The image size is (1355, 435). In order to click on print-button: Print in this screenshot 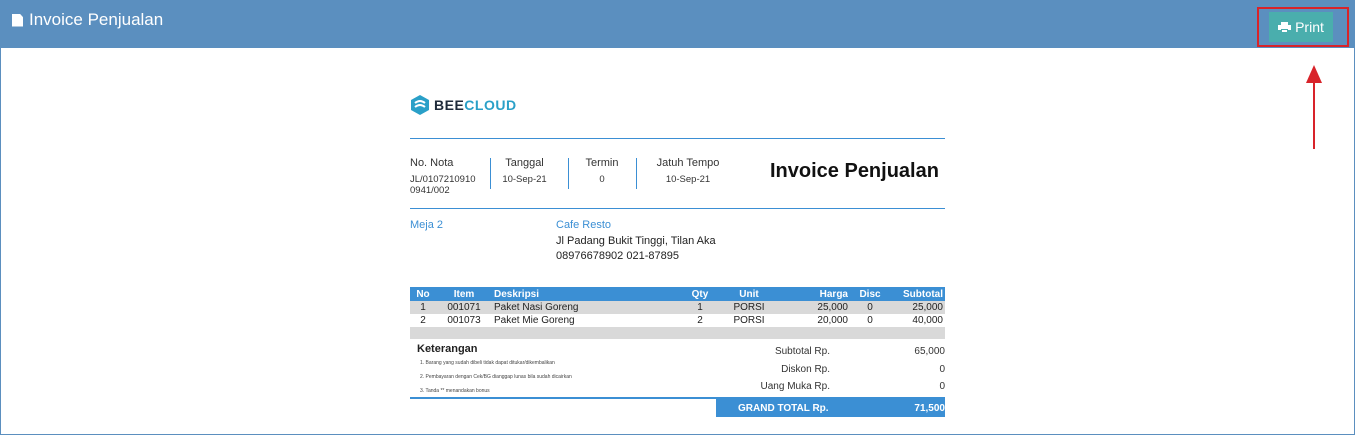, I will do `click(1301, 27)`.